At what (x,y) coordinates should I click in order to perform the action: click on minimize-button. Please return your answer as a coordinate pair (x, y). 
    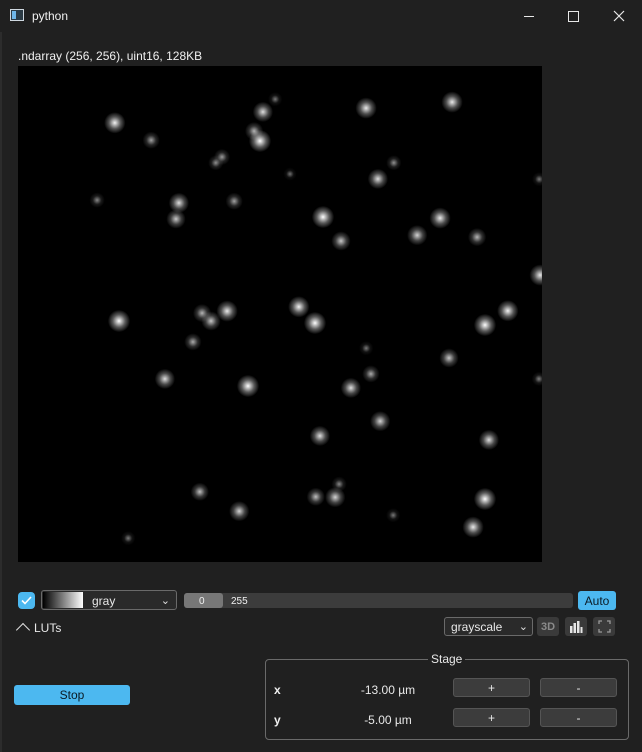
    Looking at the image, I should click on (529, 16).